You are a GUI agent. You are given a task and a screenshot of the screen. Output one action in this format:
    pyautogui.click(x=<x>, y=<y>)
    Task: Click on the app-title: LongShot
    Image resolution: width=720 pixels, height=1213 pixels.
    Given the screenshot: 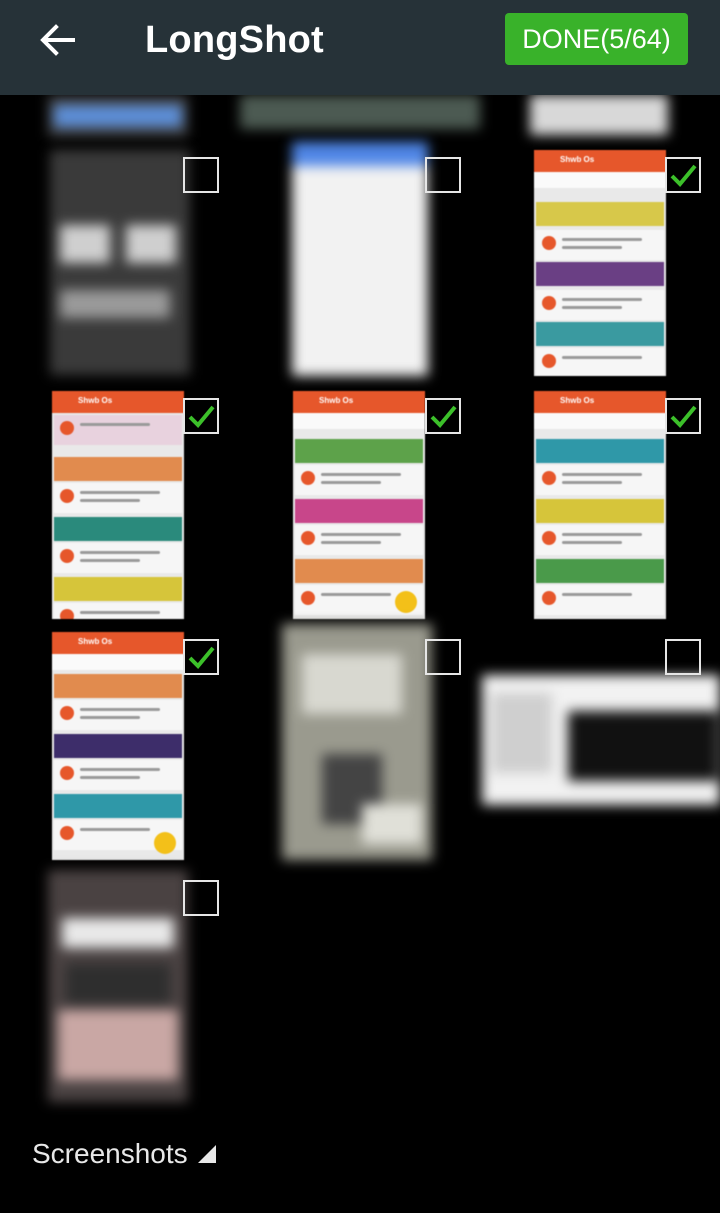 What is the action you would take?
    pyautogui.click(x=234, y=40)
    